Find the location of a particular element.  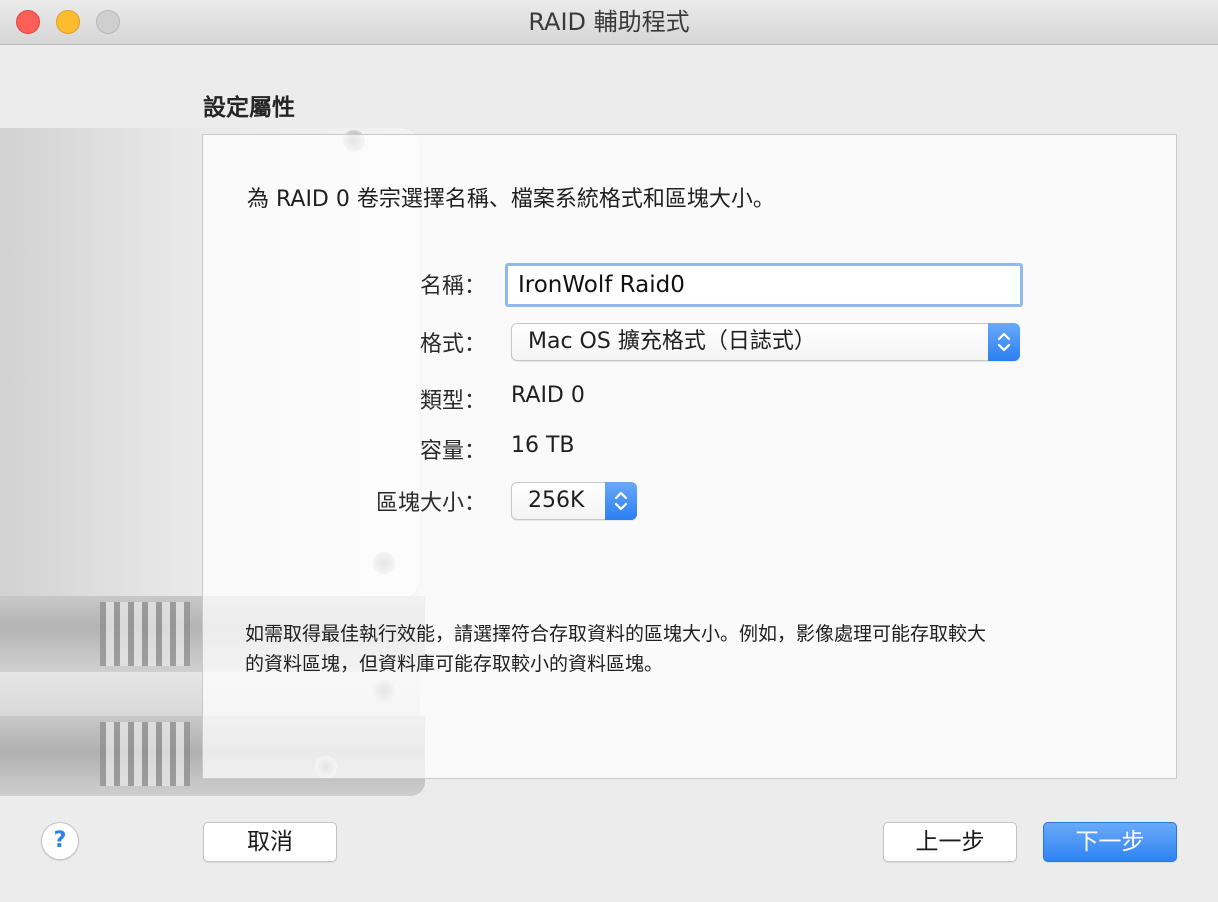

hint-line: 如需取得最佳執行效能，請選擇符合存取資料的區塊大小。例如，影像處理可能存取較大 is located at coordinates (616, 634).